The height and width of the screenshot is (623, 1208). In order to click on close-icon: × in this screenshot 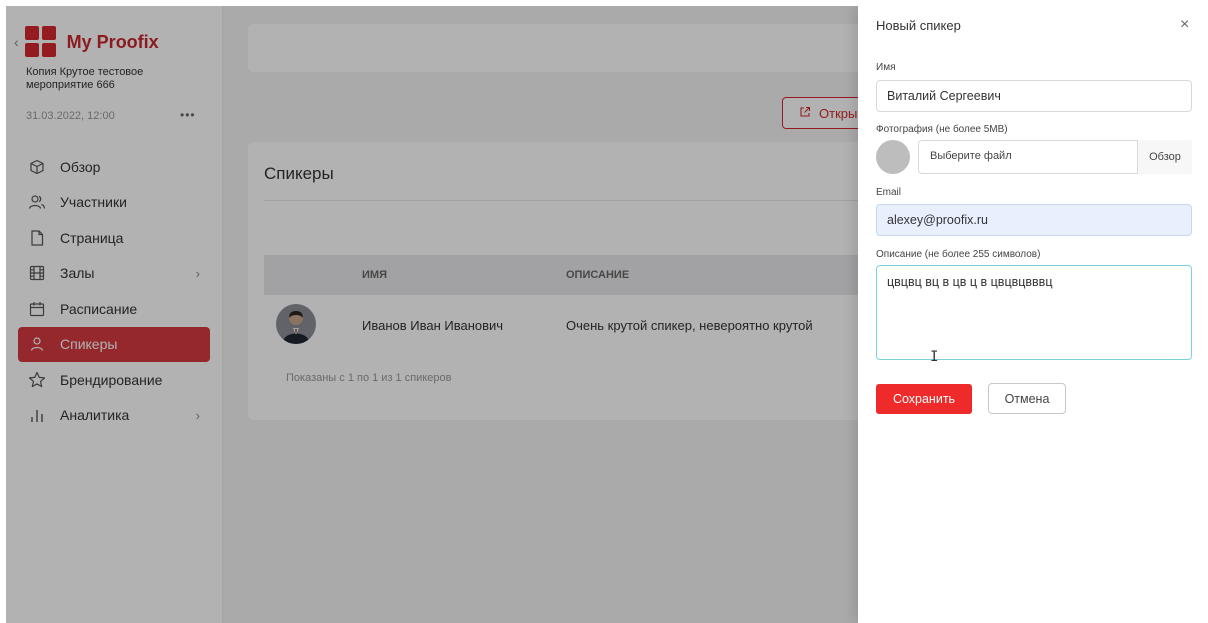, I will do `click(1184, 25)`.